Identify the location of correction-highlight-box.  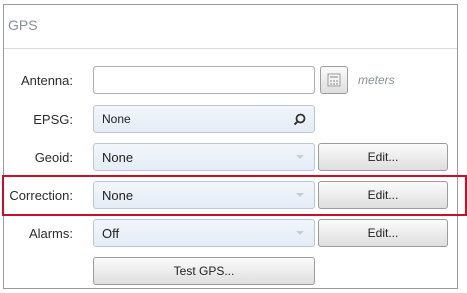
(234, 195).